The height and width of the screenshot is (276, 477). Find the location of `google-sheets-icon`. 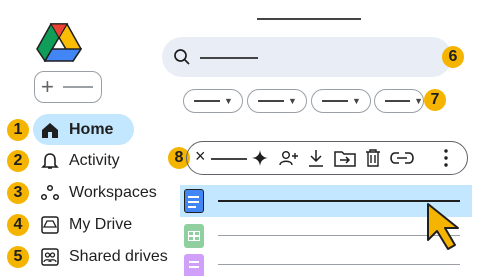

google-sheets-icon is located at coordinates (194, 236).